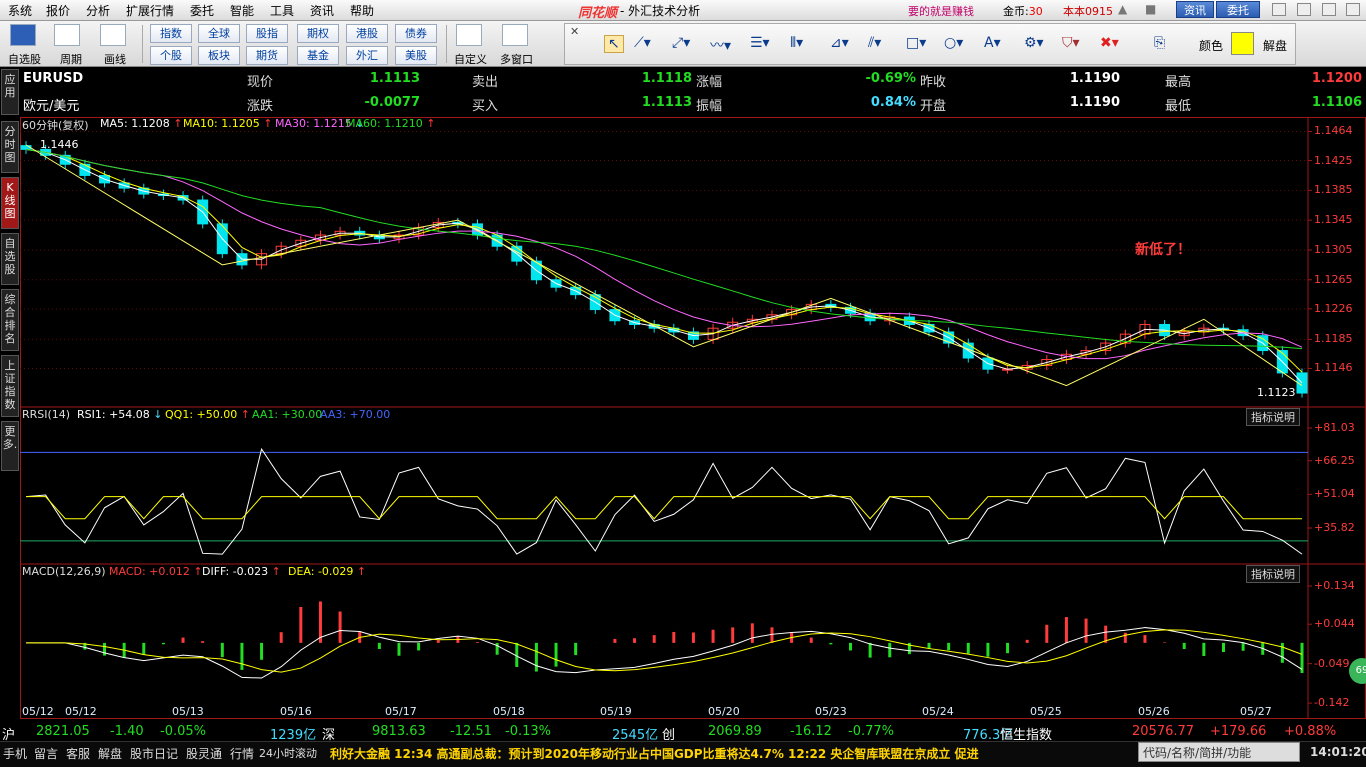  Describe the element at coordinates (416, 33) in the screenshot. I see `market-bonds-button: 债券` at that location.